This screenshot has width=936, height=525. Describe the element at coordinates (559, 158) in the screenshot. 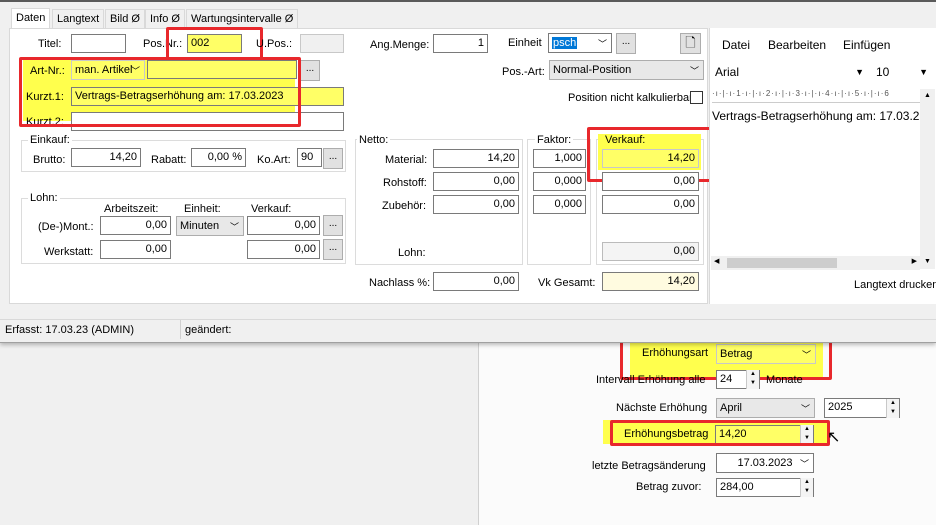

I see `material-faktor-input: 1,000` at that location.